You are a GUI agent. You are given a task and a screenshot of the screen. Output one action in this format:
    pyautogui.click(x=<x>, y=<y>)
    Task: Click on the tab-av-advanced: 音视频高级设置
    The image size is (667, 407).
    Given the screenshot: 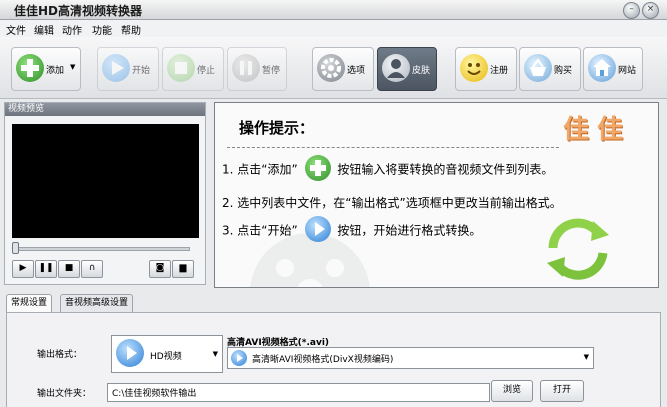 What is the action you would take?
    pyautogui.click(x=97, y=303)
    